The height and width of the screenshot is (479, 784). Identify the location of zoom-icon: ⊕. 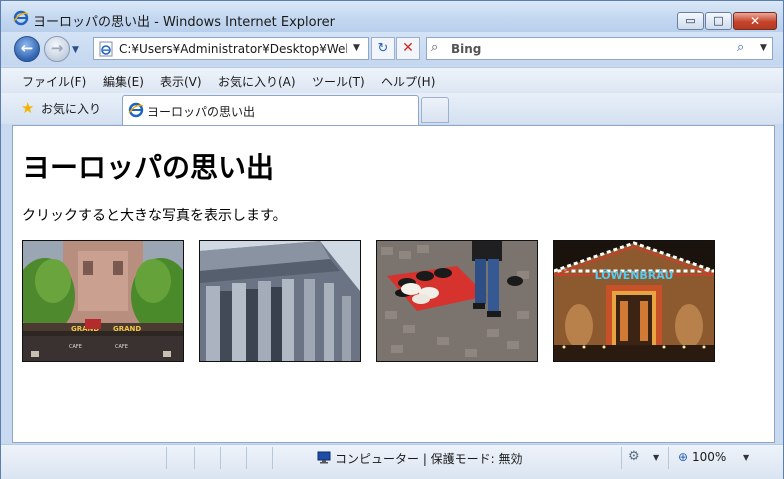
(683, 457).